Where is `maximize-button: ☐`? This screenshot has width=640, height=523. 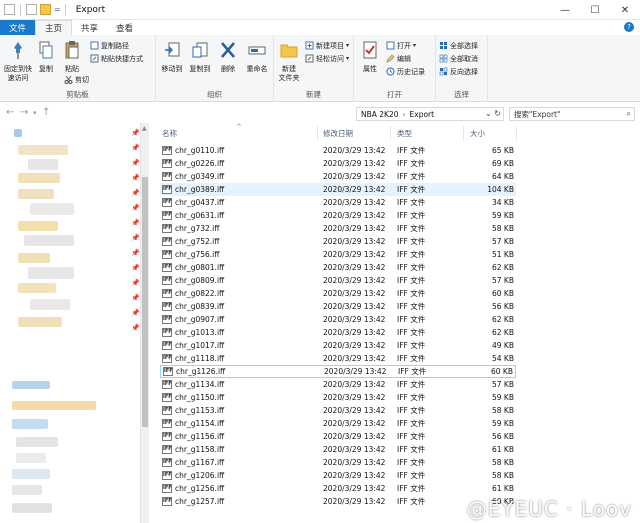 maximize-button: ☐ is located at coordinates (595, 10).